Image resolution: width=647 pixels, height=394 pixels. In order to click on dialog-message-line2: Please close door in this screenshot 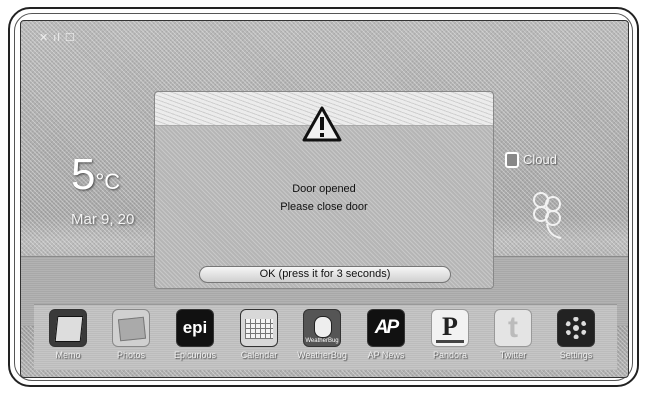, I will do `click(324, 207)`.